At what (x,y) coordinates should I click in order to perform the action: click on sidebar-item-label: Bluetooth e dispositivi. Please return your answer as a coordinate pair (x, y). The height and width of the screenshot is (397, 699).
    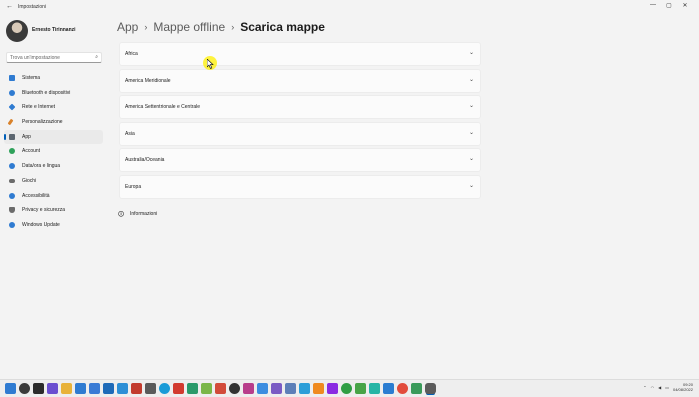
    Looking at the image, I should click on (46, 92).